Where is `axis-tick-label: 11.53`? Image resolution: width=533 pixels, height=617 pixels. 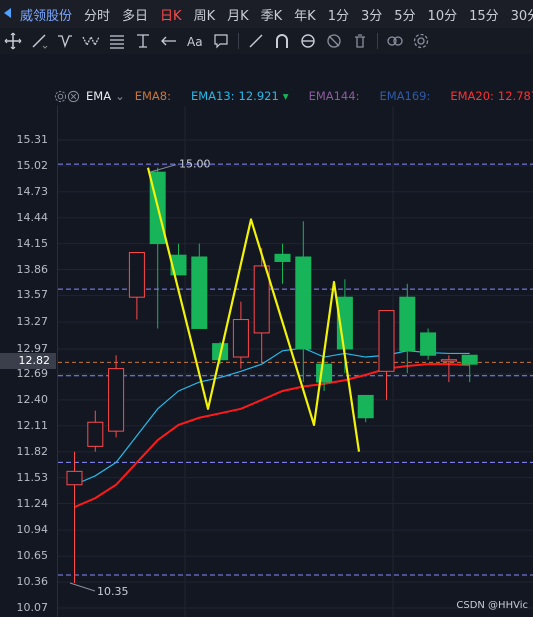
axis-tick-label: 11.53 is located at coordinates (32, 477).